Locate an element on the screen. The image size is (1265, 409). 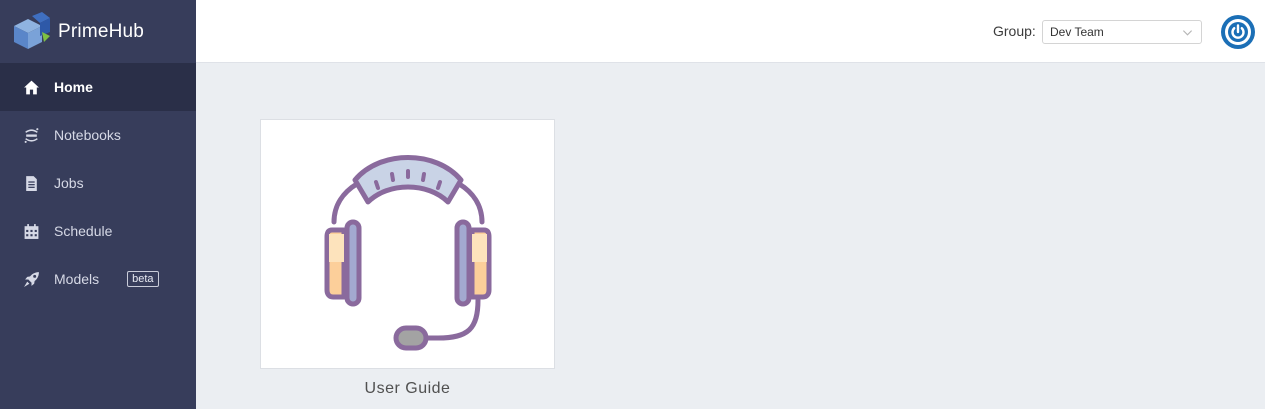
sidebar-item-schedule: Schedule is located at coordinates (98, 231).